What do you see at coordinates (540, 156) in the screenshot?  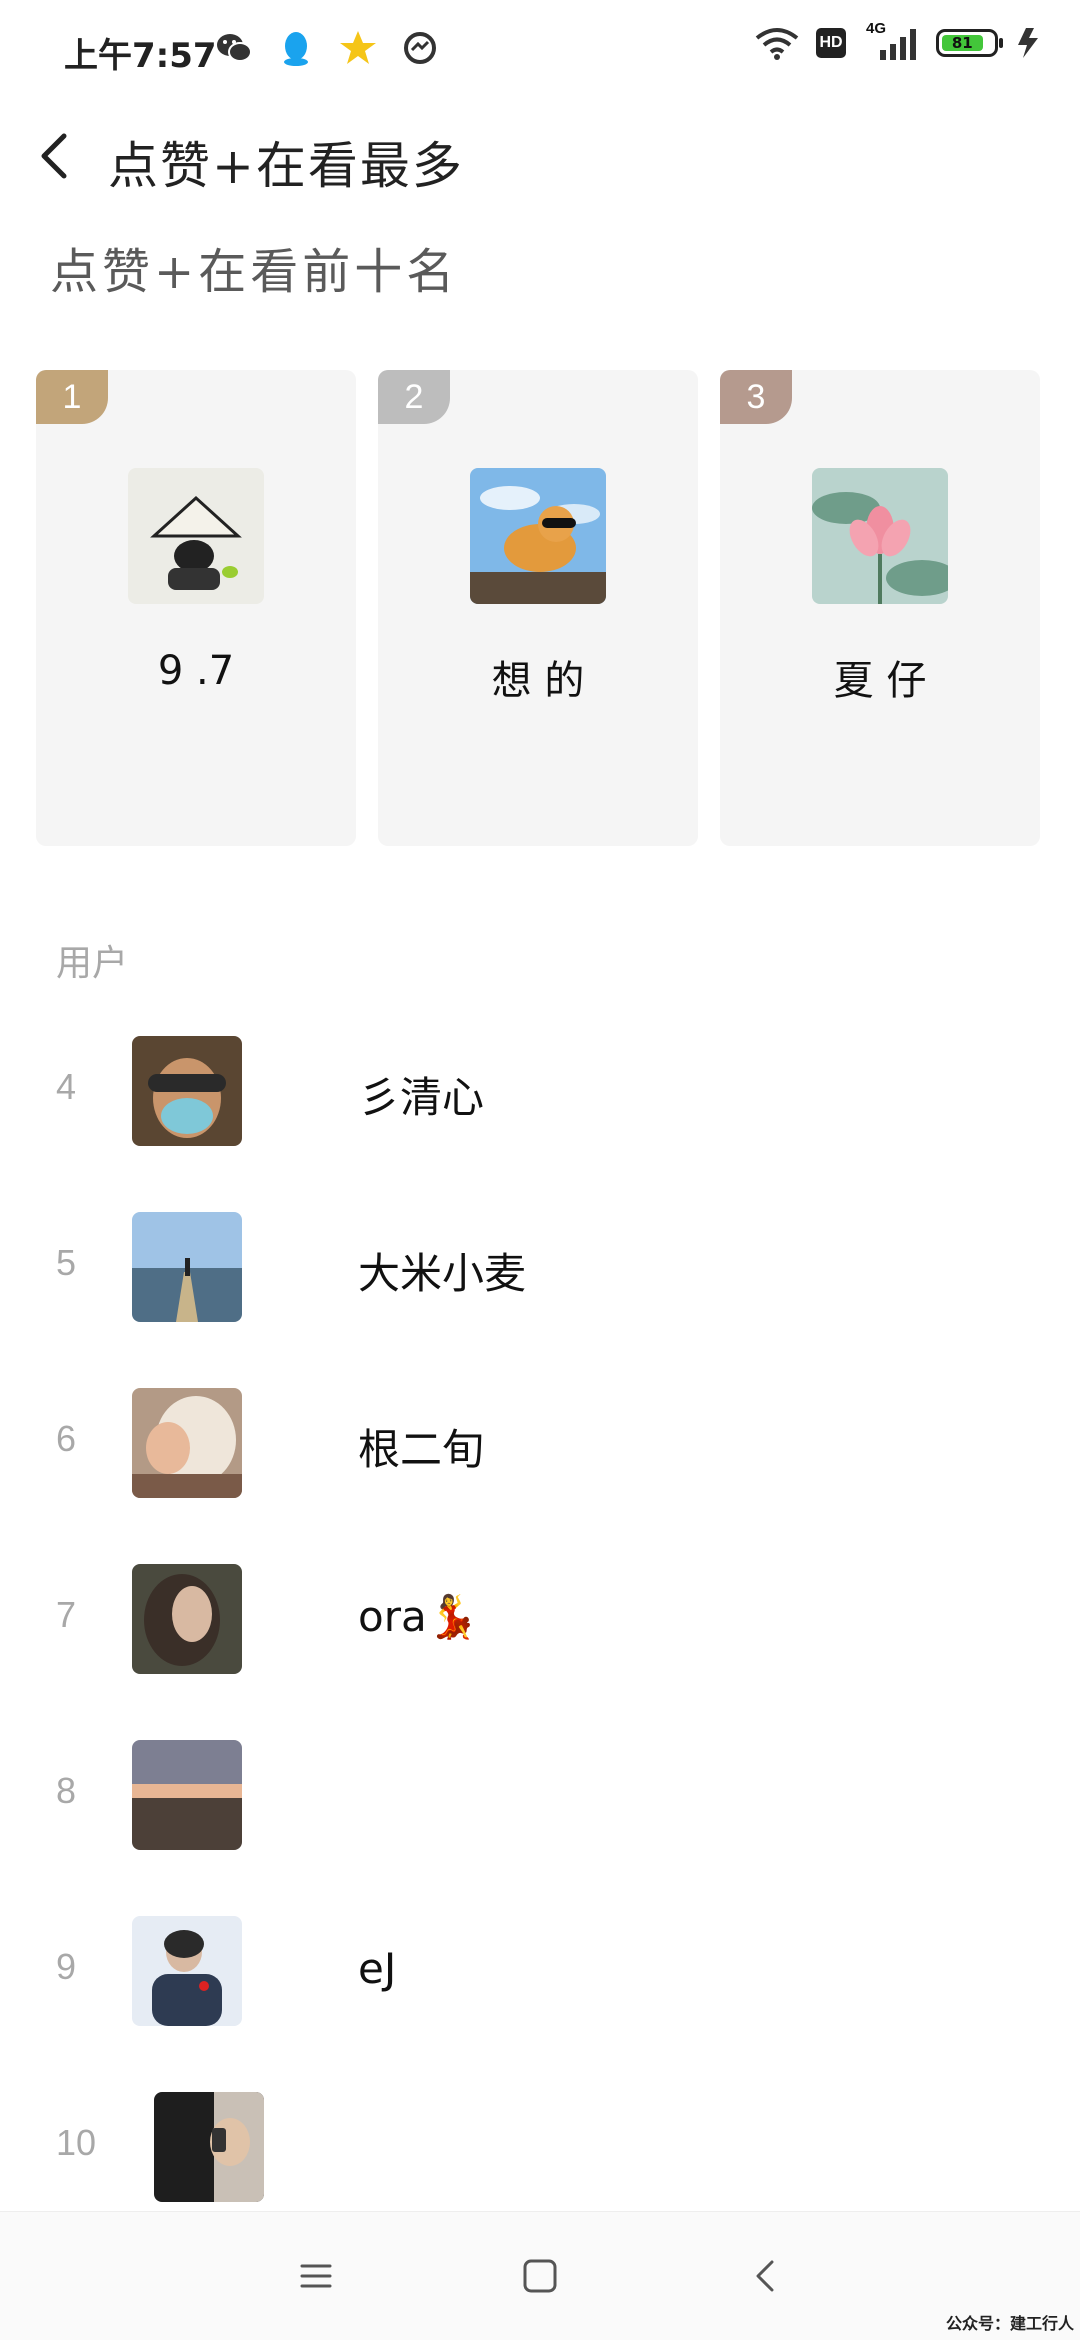 I see `app-header: 点赞+在看最多` at bounding box center [540, 156].